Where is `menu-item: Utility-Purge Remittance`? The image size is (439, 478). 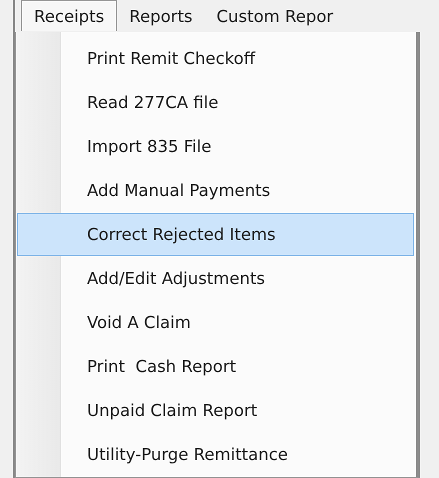
menu-item: Utility-Purge Remittance is located at coordinates (215, 454).